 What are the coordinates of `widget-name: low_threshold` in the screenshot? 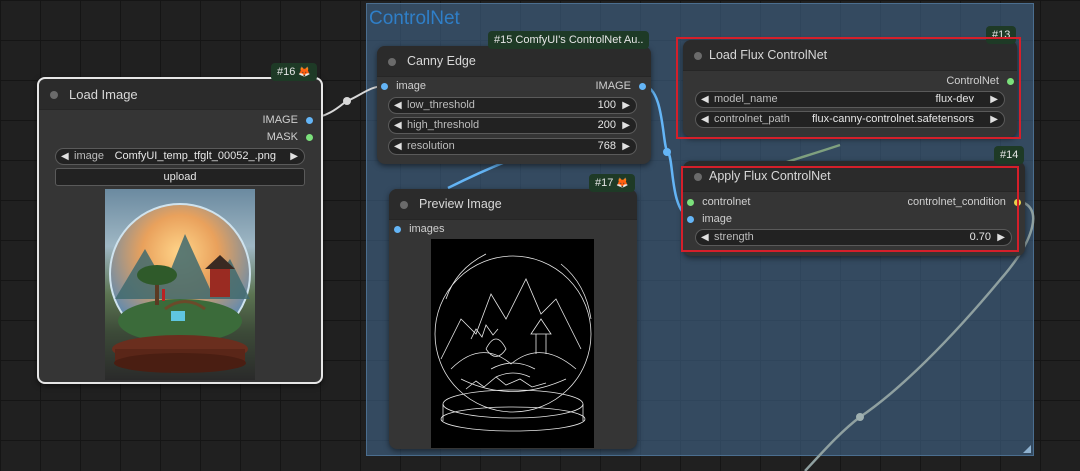 It's located at (441, 105).